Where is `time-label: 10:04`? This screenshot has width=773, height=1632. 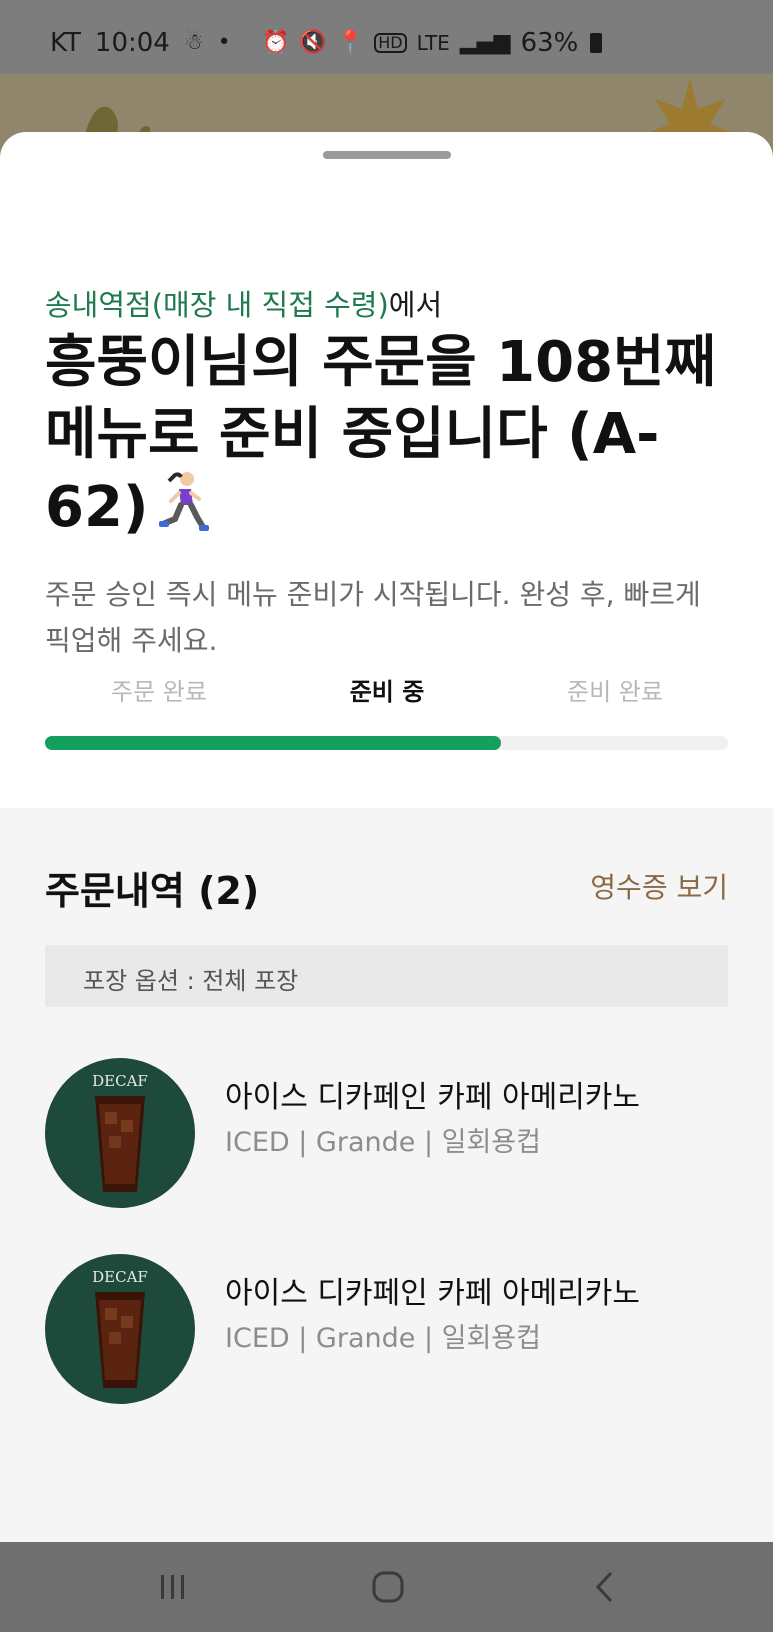 time-label: 10:04 is located at coordinates (132, 43).